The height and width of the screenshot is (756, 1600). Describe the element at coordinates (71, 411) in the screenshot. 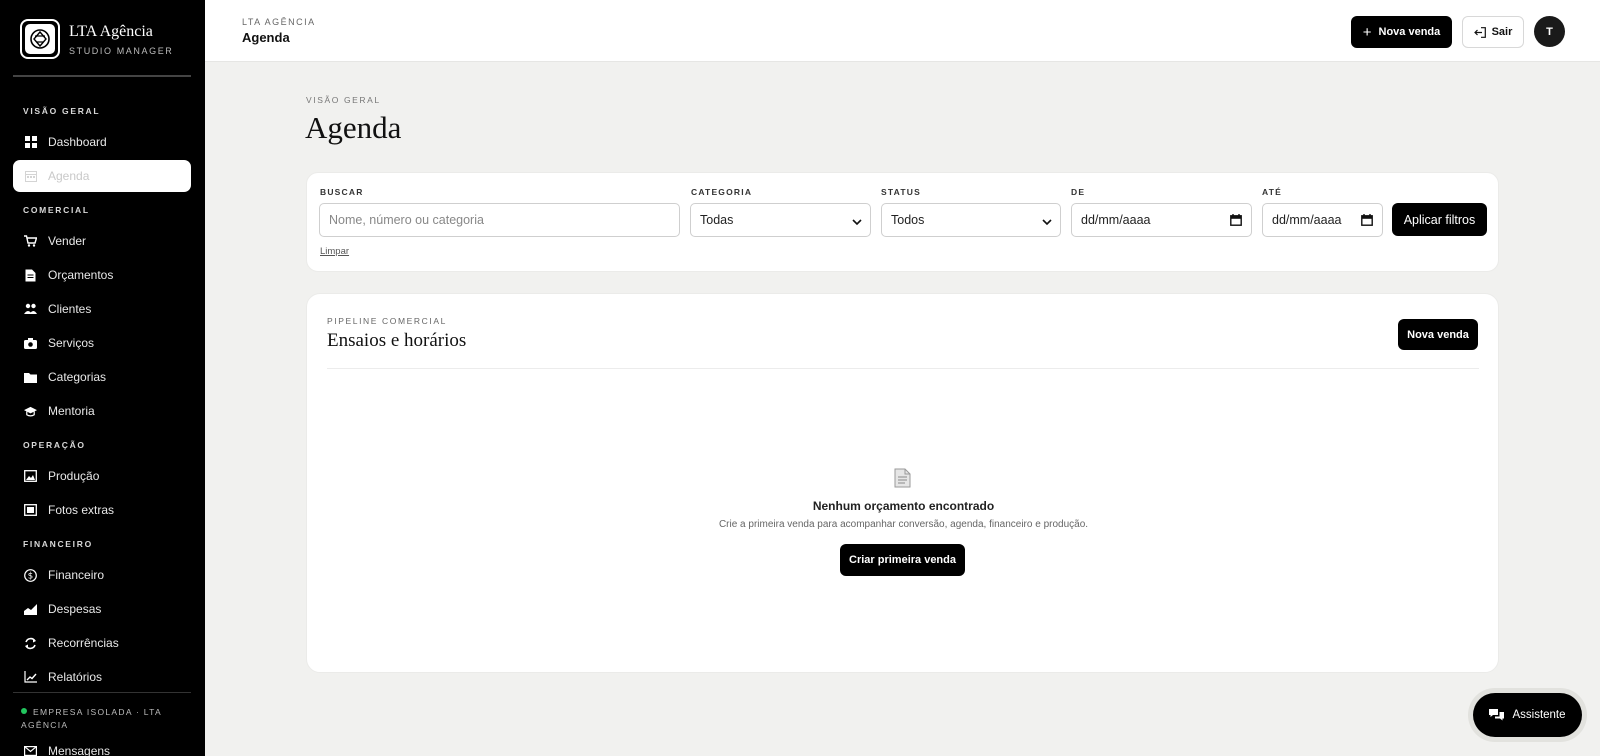

I see `sidebar-item-label: Mentoria` at that location.